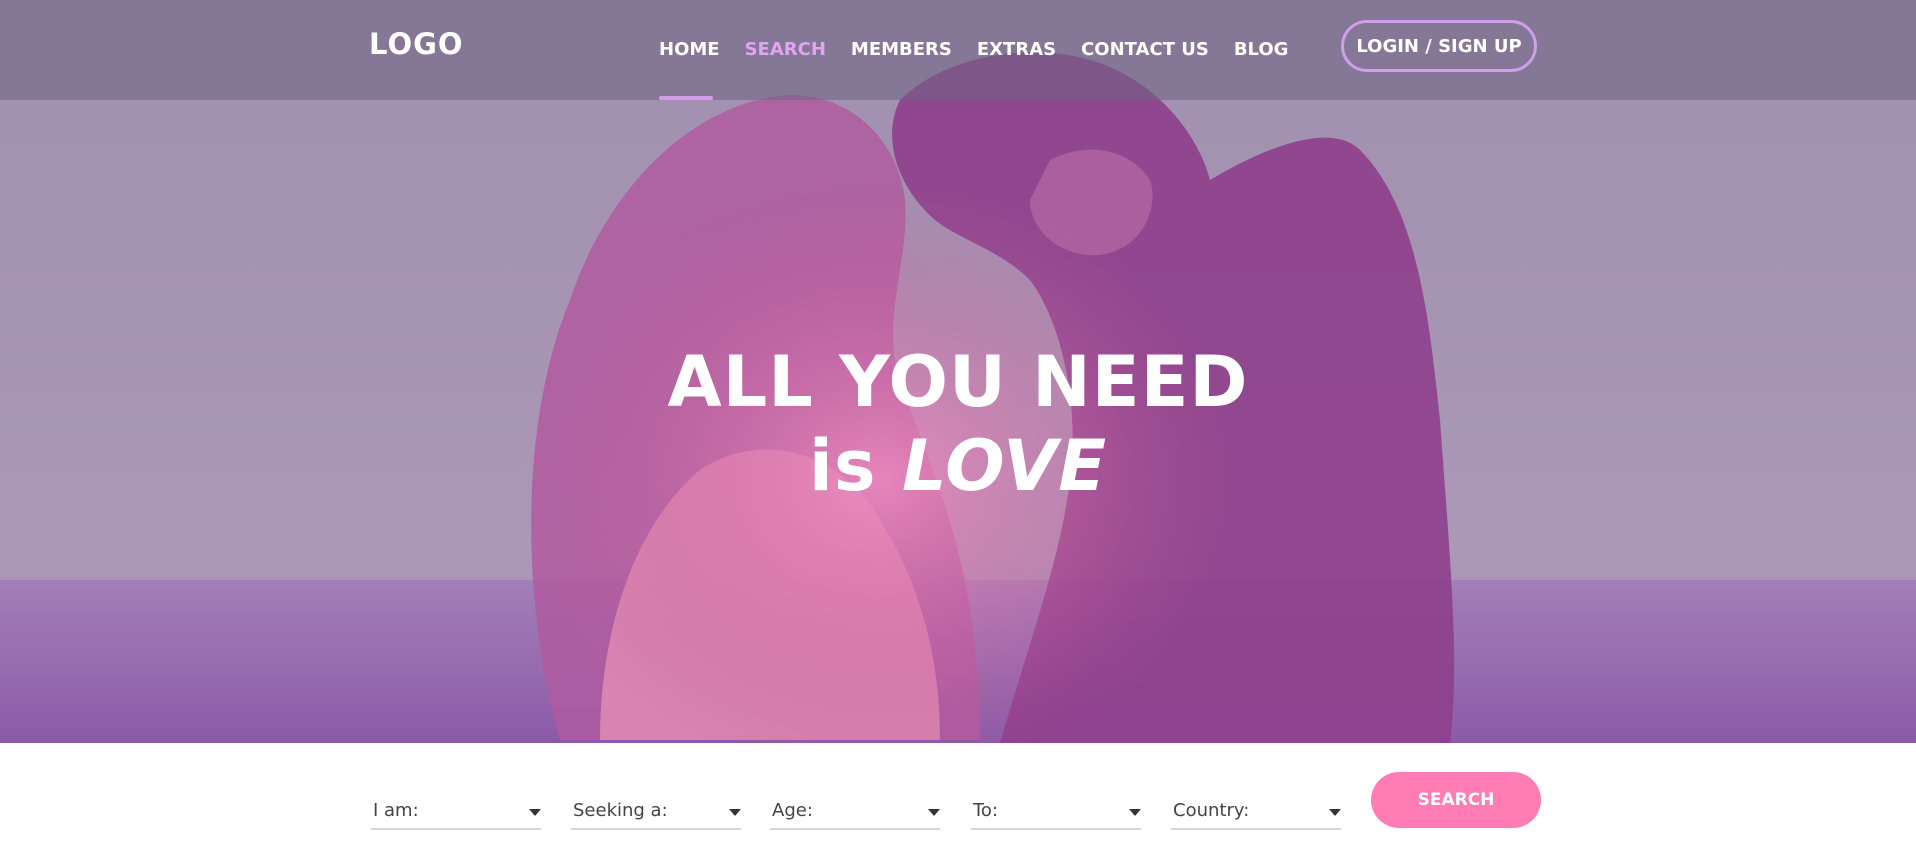 The width and height of the screenshot is (1916, 857). Describe the element at coordinates (1004, 466) in the screenshot. I see `hero-line-2-emphasis: LOVE` at that location.